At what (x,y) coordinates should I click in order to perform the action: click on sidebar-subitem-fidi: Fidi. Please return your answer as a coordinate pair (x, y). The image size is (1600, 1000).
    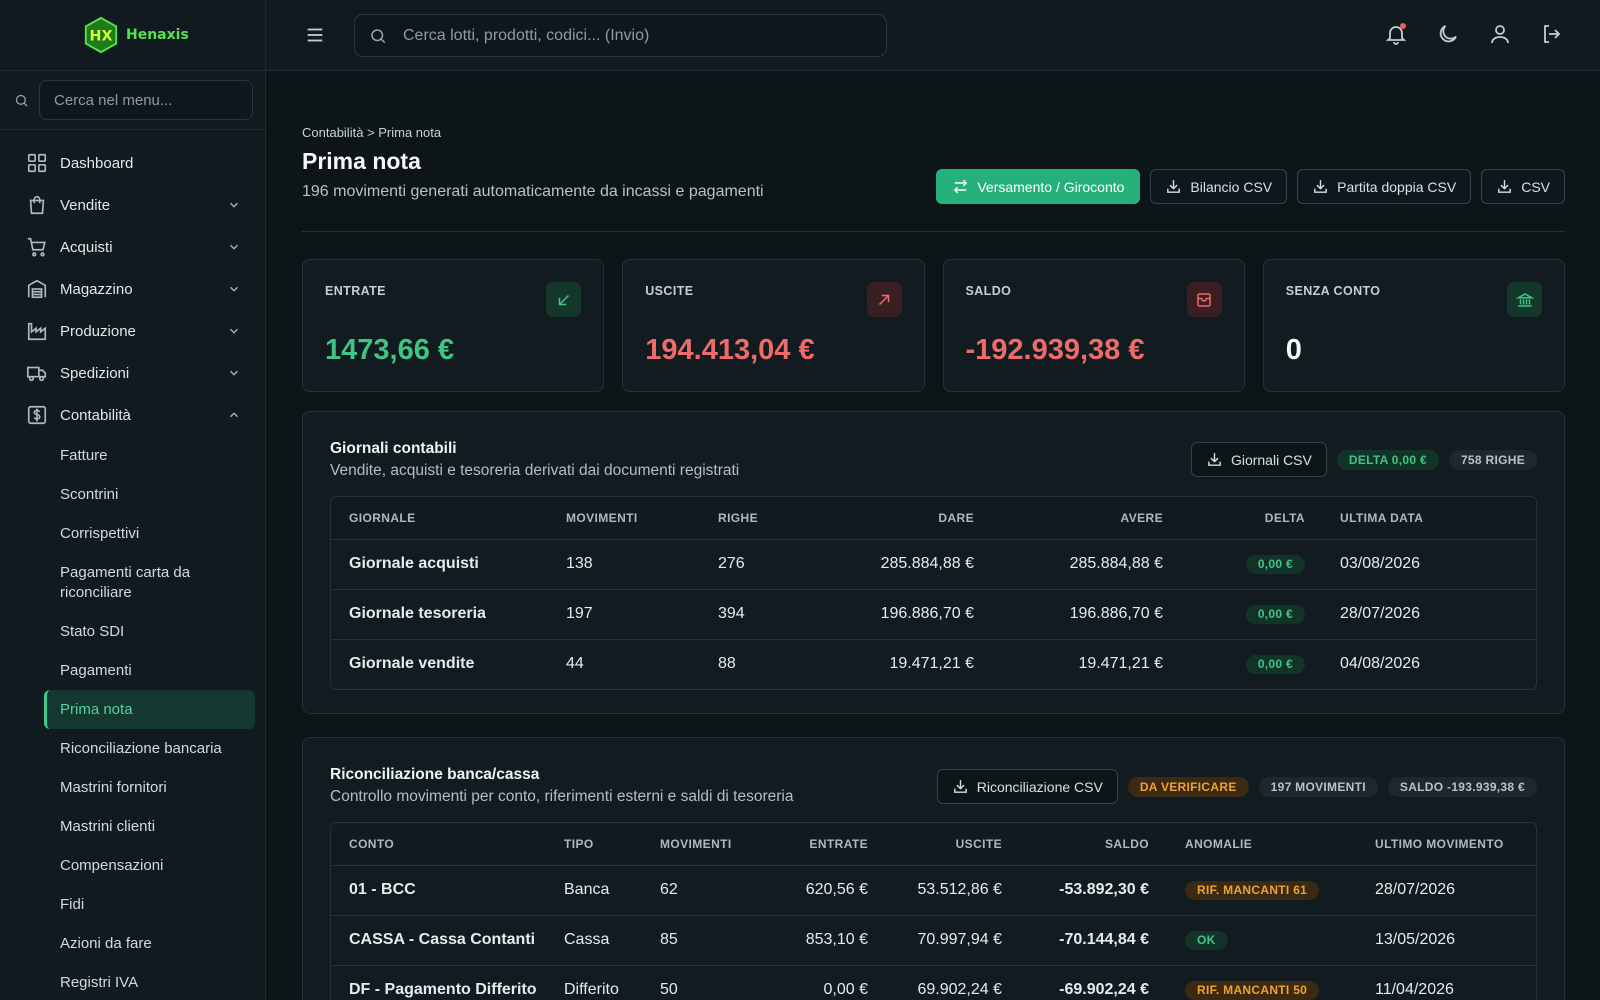
    Looking at the image, I should click on (149, 904).